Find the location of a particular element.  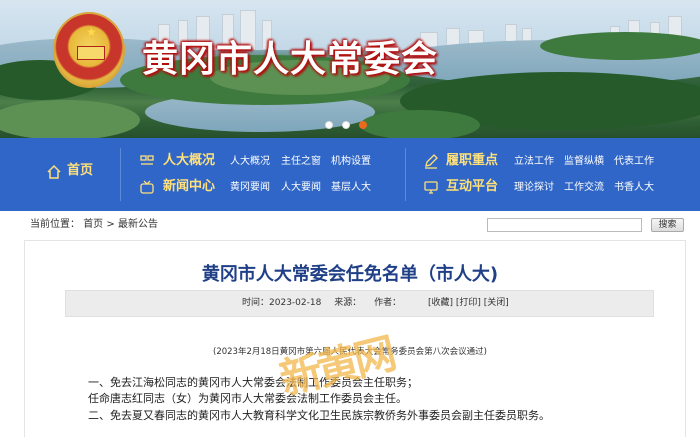

carousel-indicators is located at coordinates (355, 126).